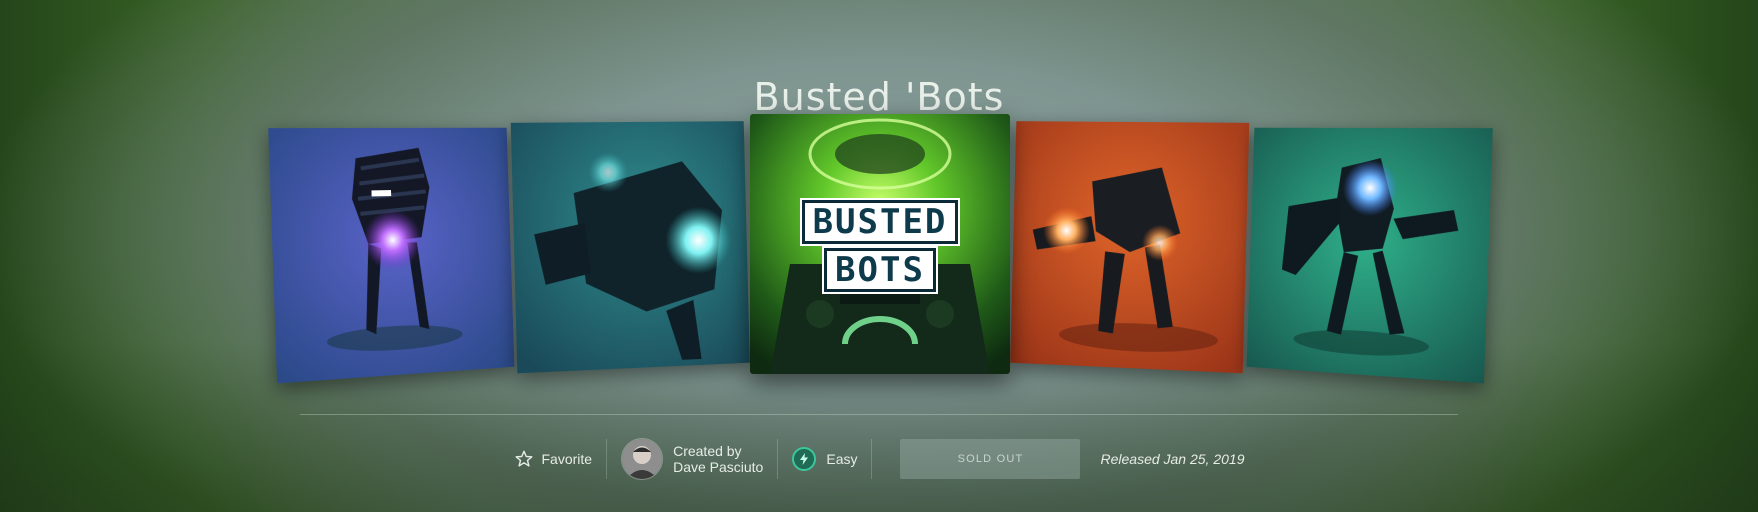 The image size is (1758, 512). I want to click on star-outline-icon, so click(523, 458).